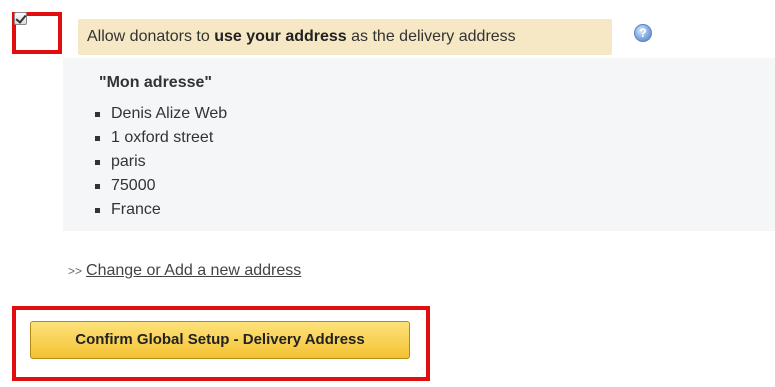  What do you see at coordinates (160, 210) in the screenshot?
I see `address-line-country: France` at bounding box center [160, 210].